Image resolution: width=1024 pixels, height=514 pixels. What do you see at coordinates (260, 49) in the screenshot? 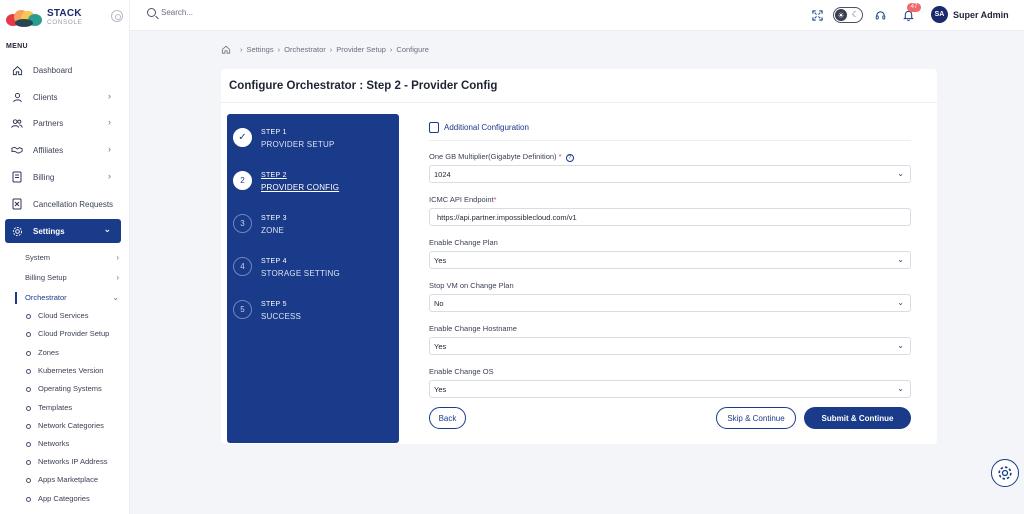
I see `breadcrumb-item: Settings` at bounding box center [260, 49].